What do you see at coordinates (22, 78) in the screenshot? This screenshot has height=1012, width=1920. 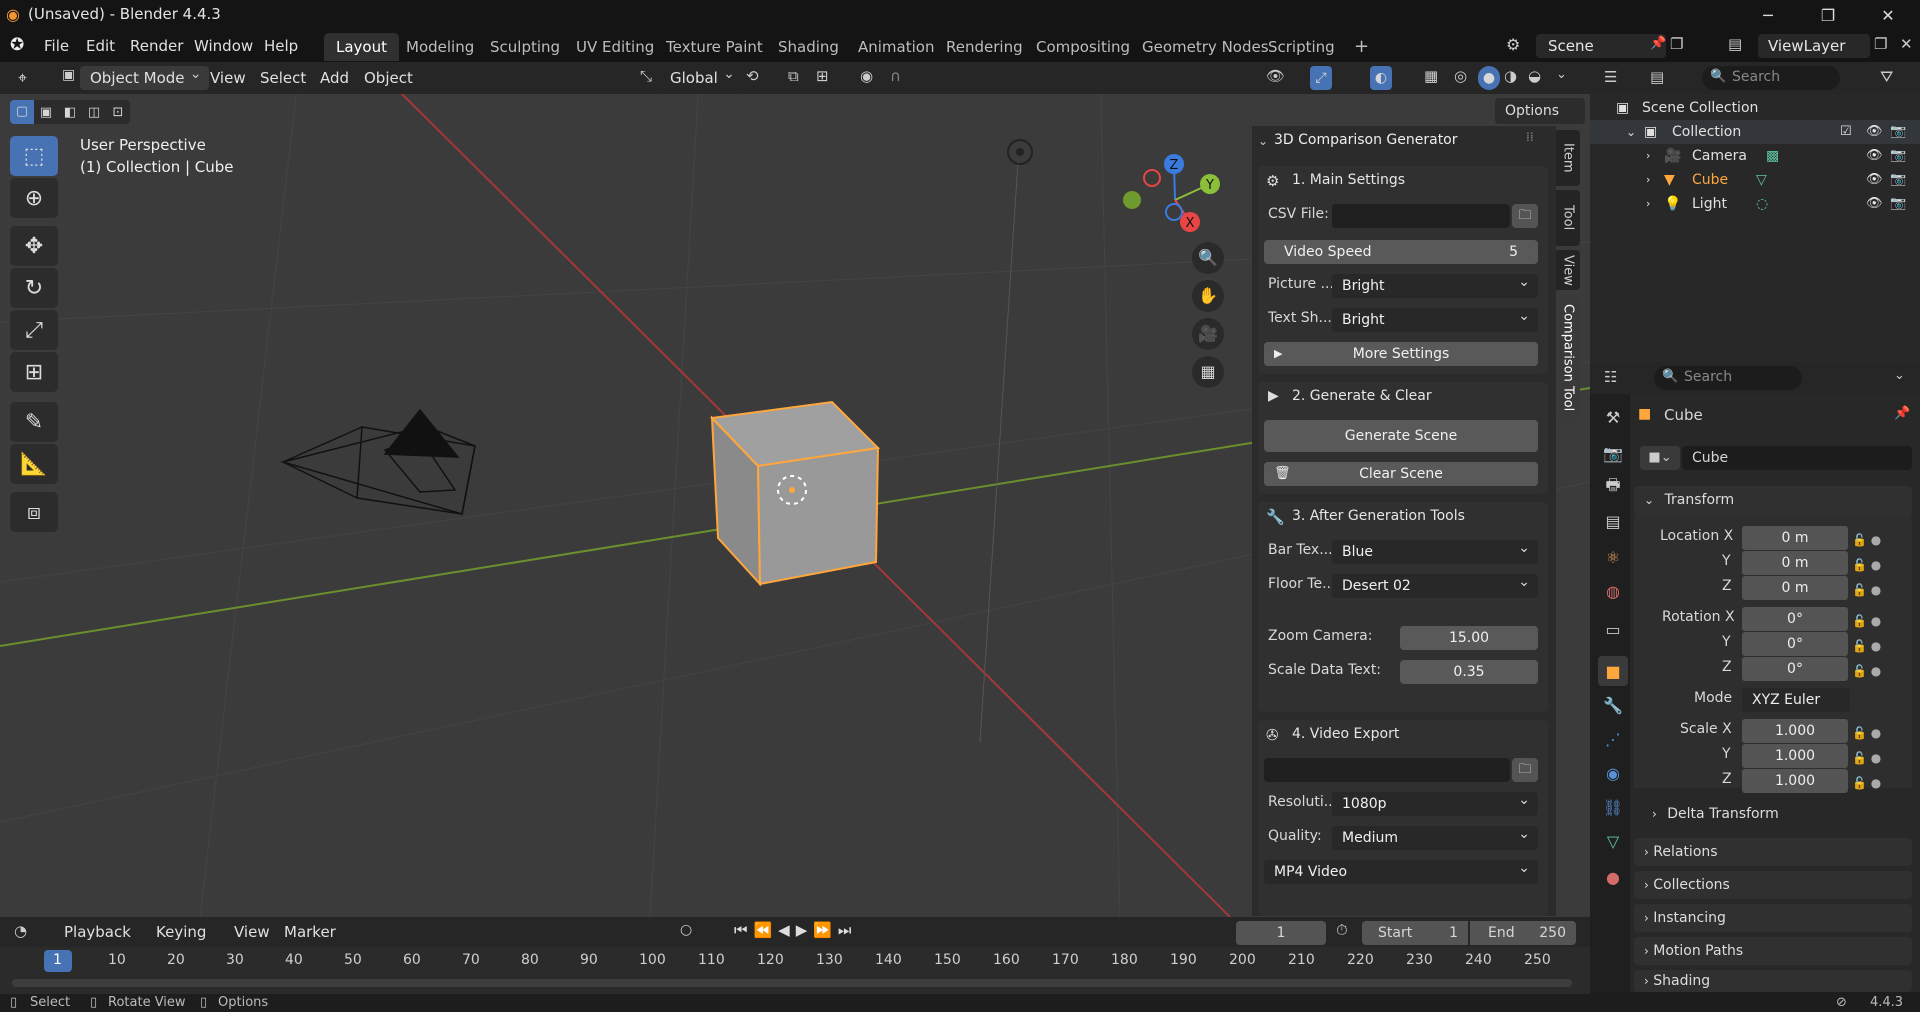 I see `editor-type-icon: ⌖` at bounding box center [22, 78].